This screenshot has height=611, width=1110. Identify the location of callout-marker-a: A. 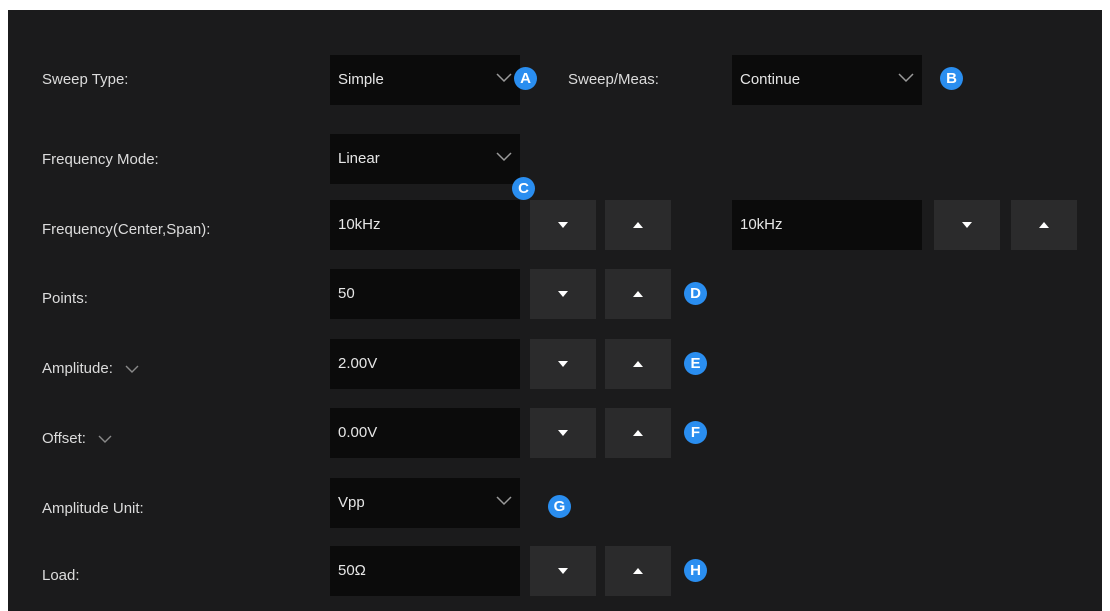
(525, 78).